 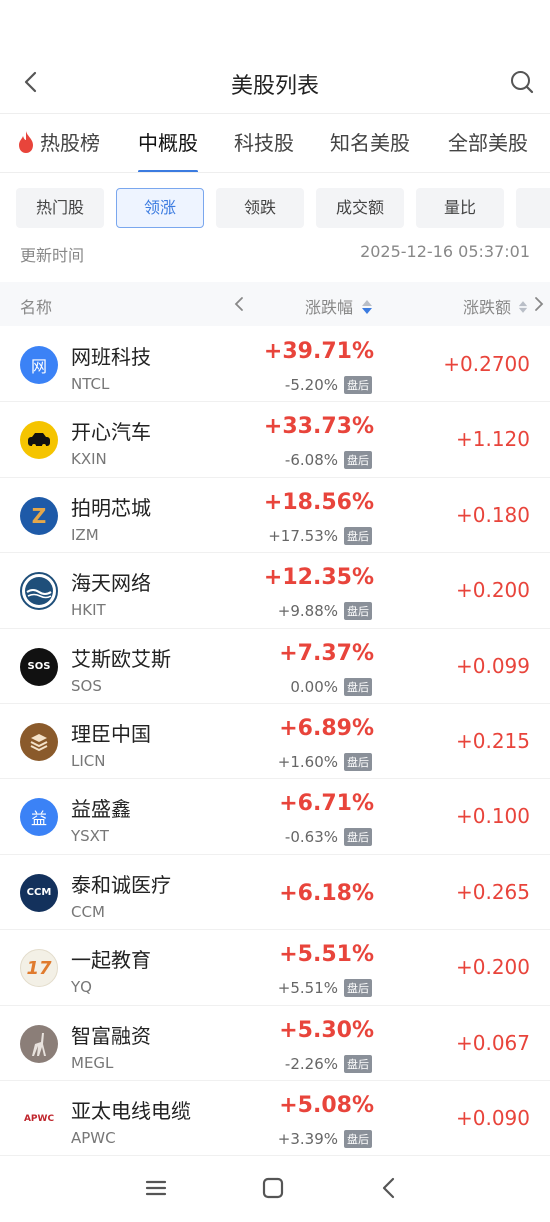 I want to click on tab-hot: 热股榜, so click(x=58, y=149).